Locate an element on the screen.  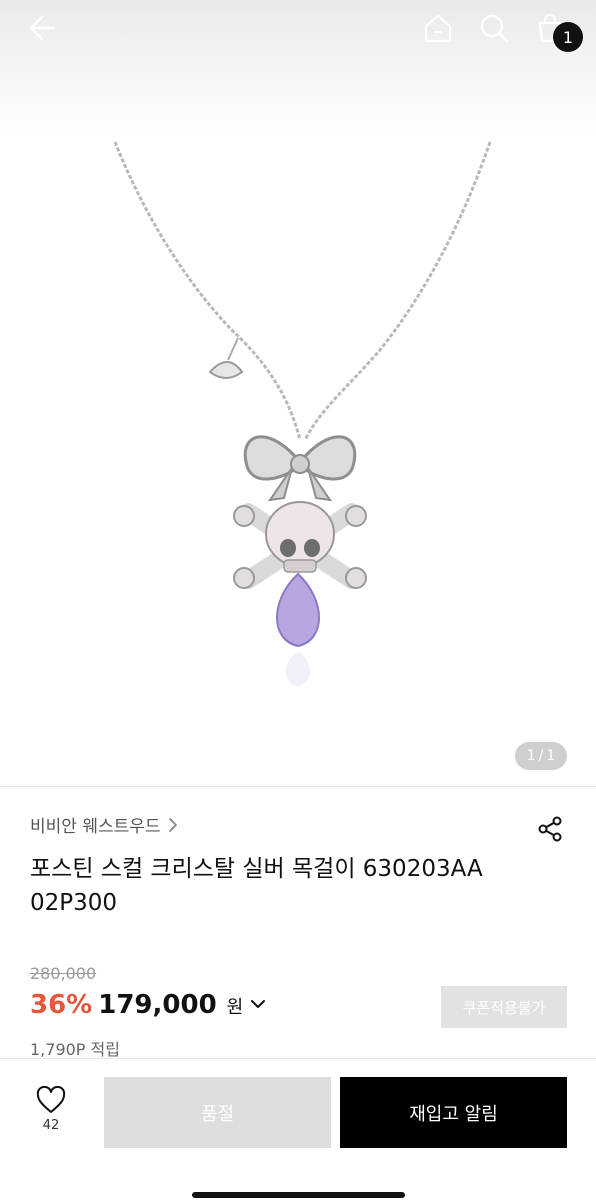
currency-unit: 원 is located at coordinates (235, 1007).